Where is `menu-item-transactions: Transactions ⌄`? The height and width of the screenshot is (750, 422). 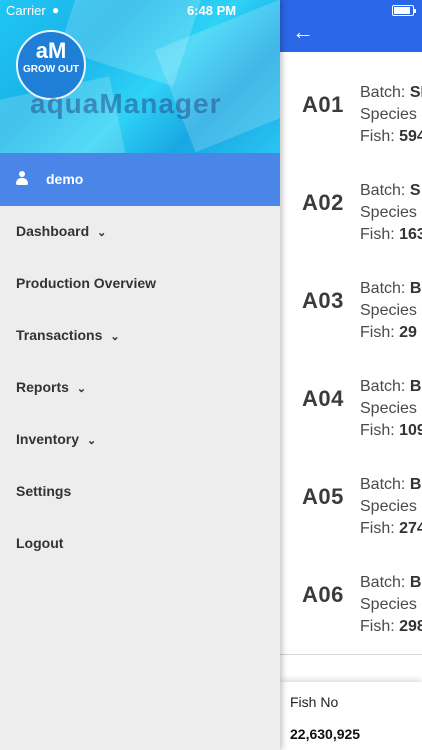 menu-item-transactions: Transactions ⌄ is located at coordinates (140, 336).